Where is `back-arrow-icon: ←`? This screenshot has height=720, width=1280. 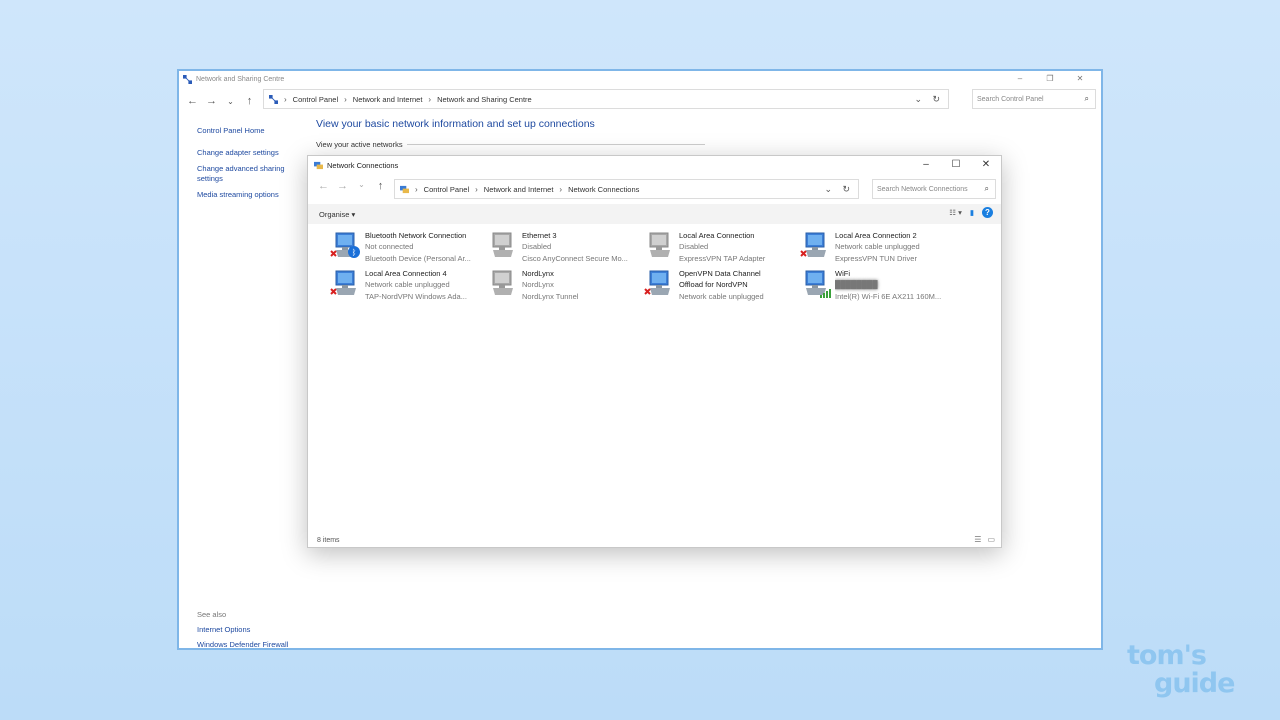 back-arrow-icon: ← is located at coordinates (192, 101).